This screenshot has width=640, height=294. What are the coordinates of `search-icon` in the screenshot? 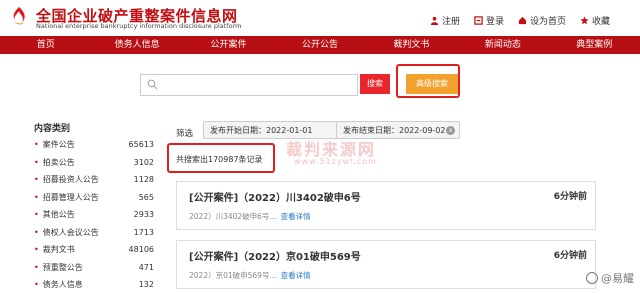 It's located at (152, 84).